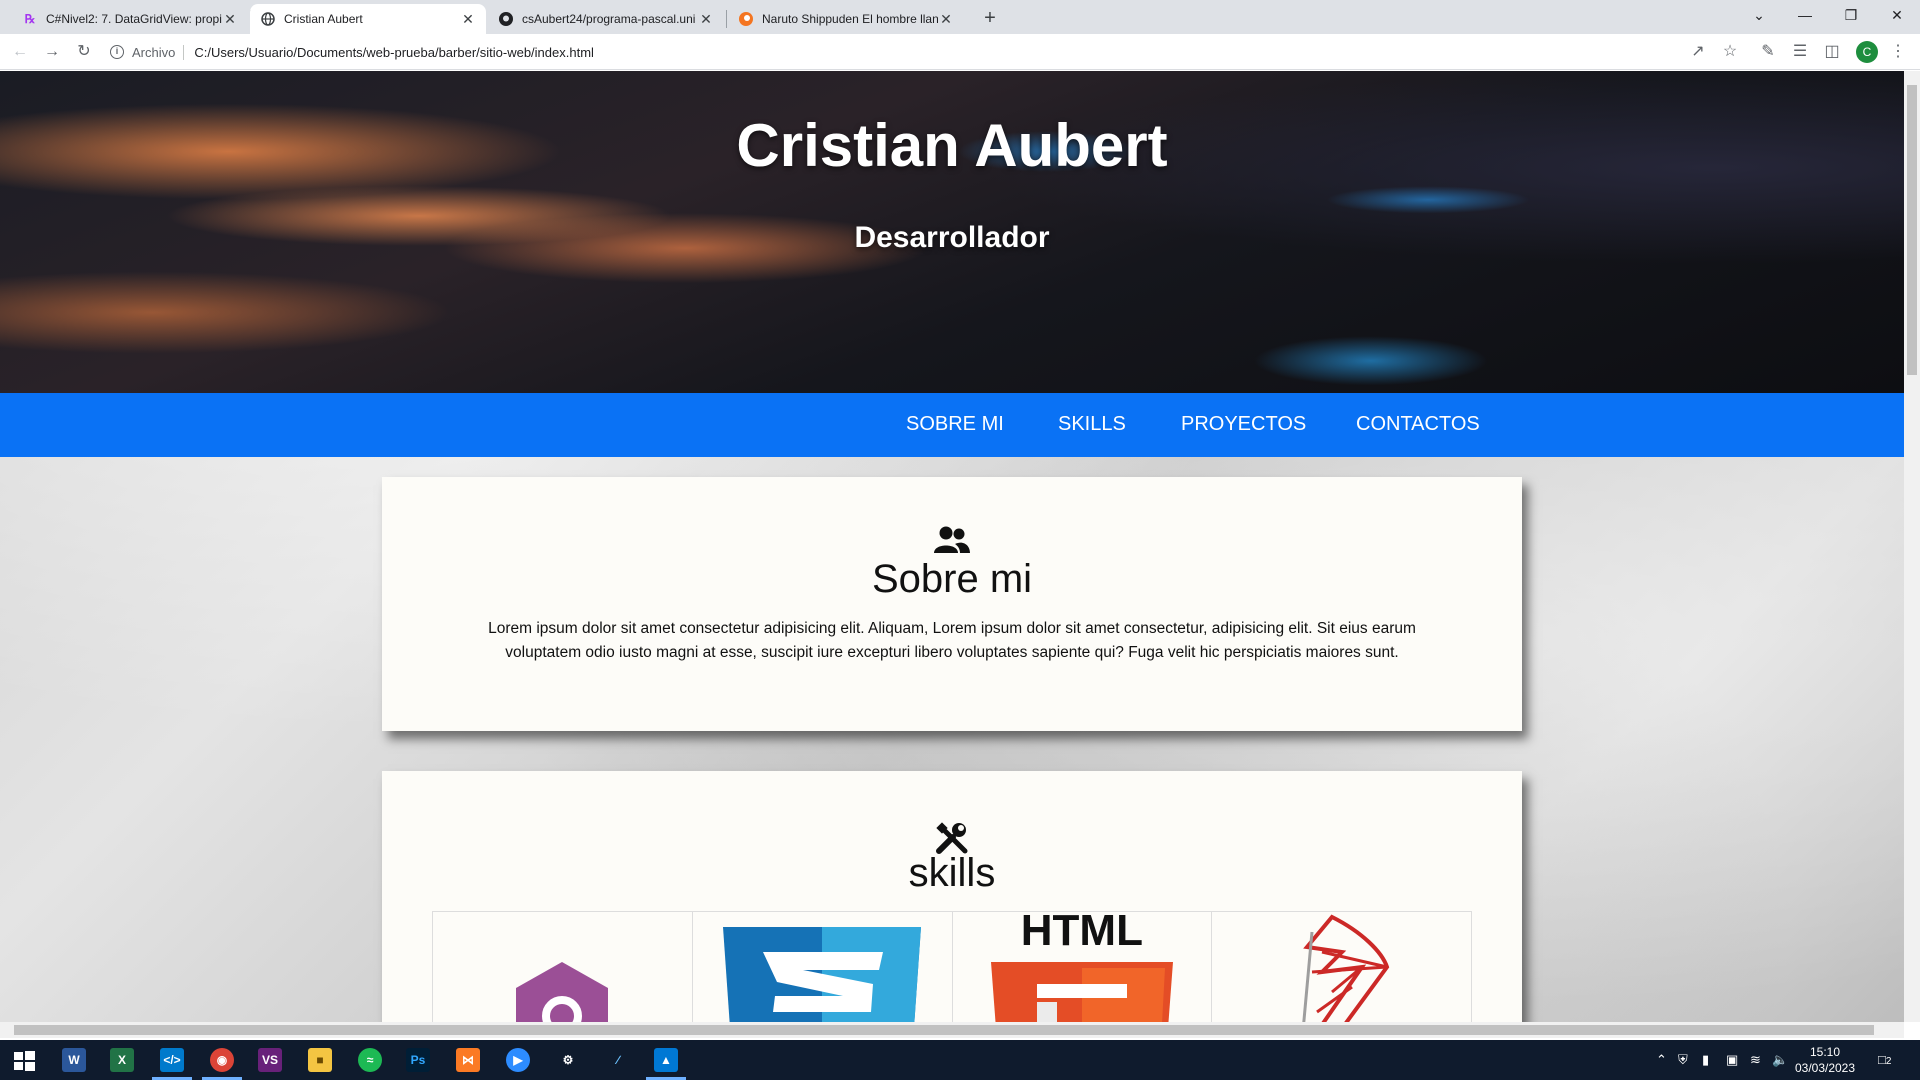  What do you see at coordinates (268, 19) in the screenshot?
I see `globe-icon` at bounding box center [268, 19].